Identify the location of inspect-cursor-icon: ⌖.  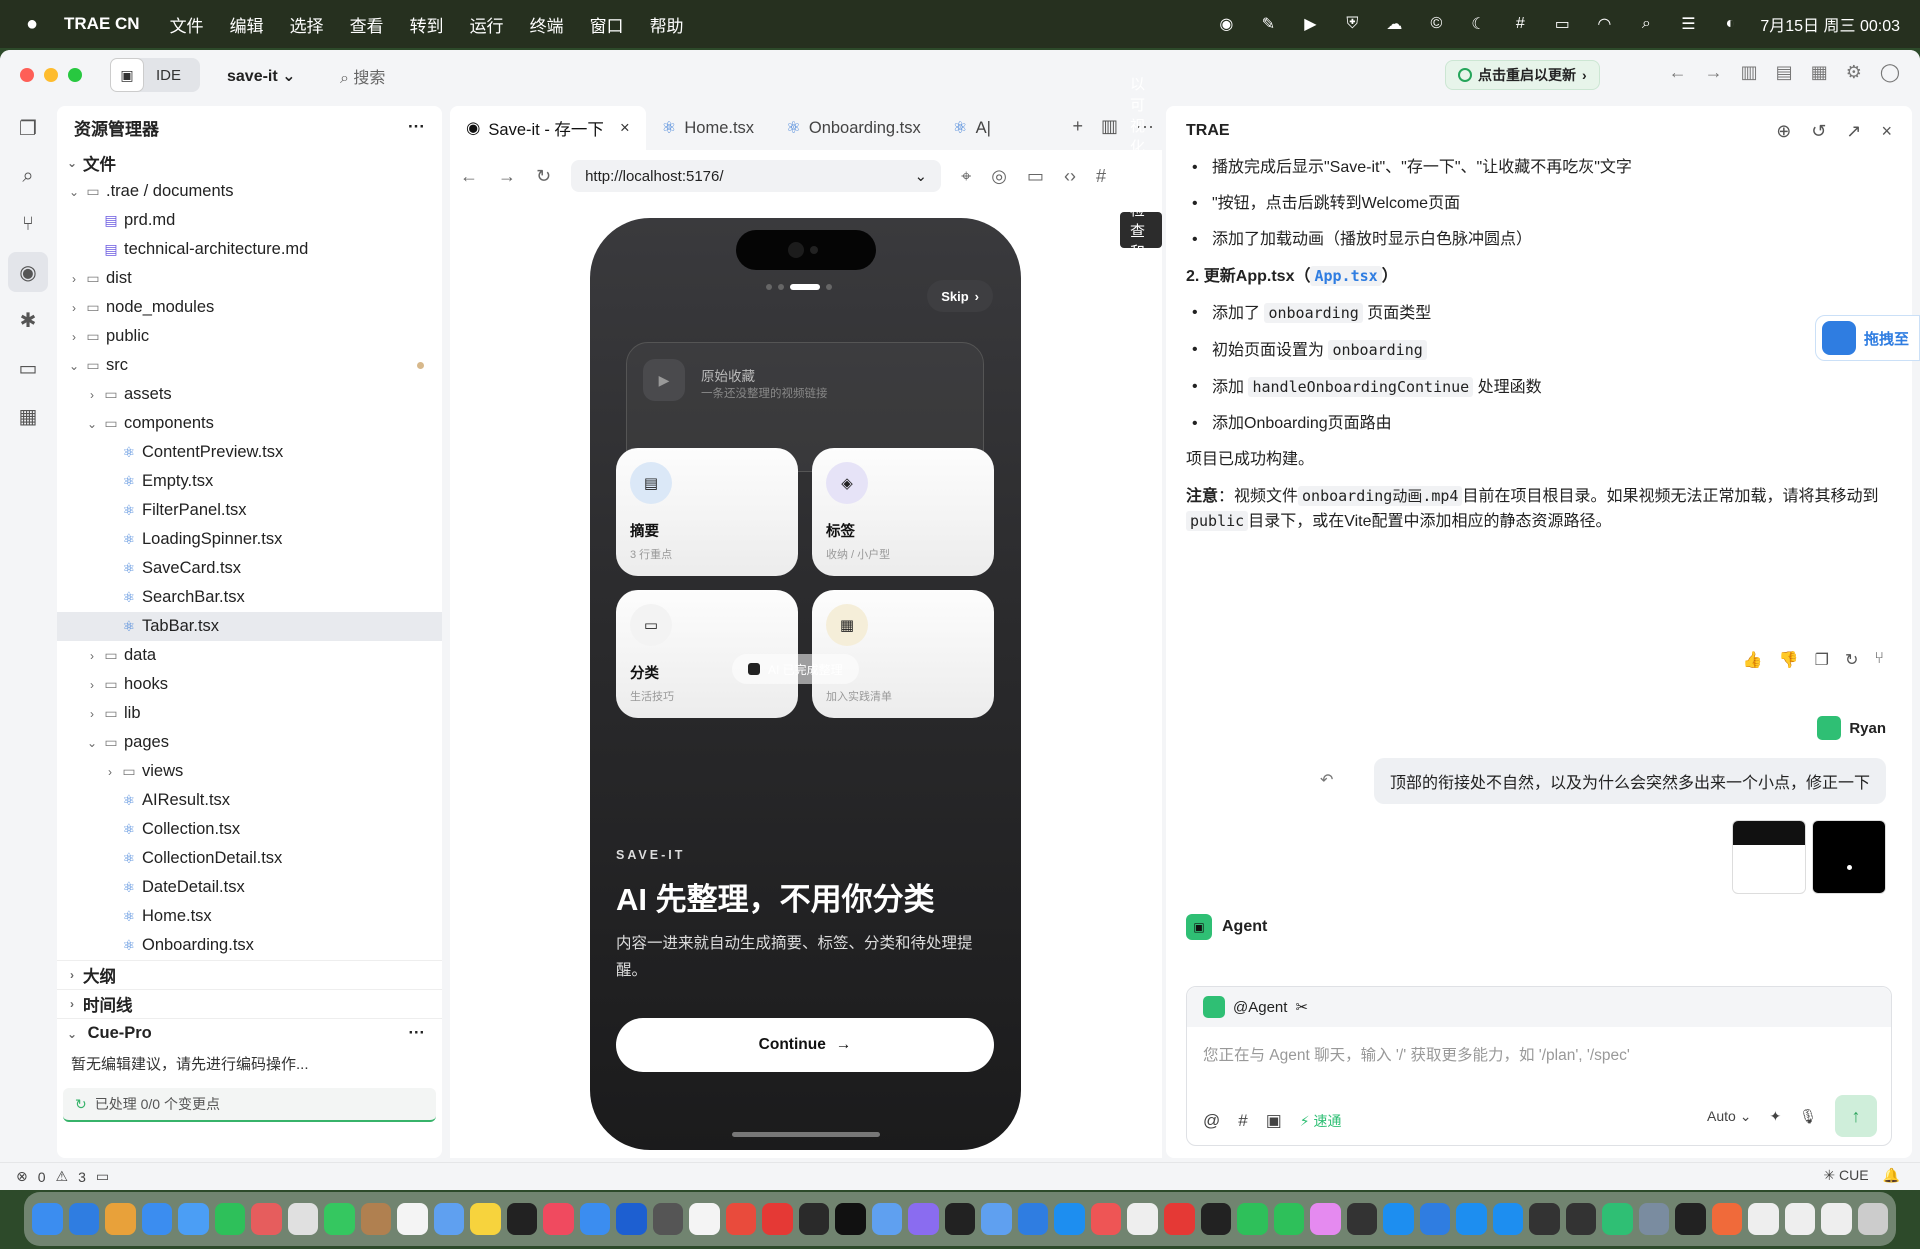
(966, 176).